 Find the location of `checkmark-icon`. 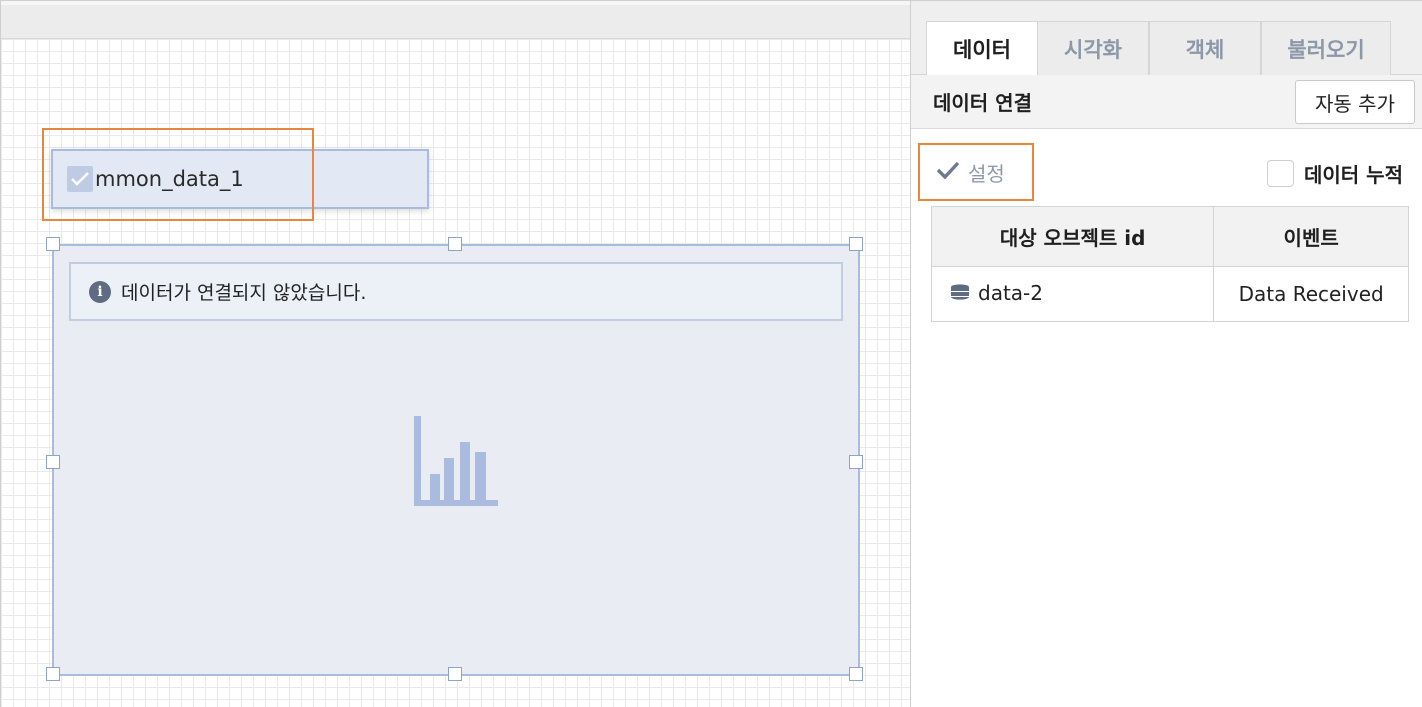

checkmark-icon is located at coordinates (948, 172).